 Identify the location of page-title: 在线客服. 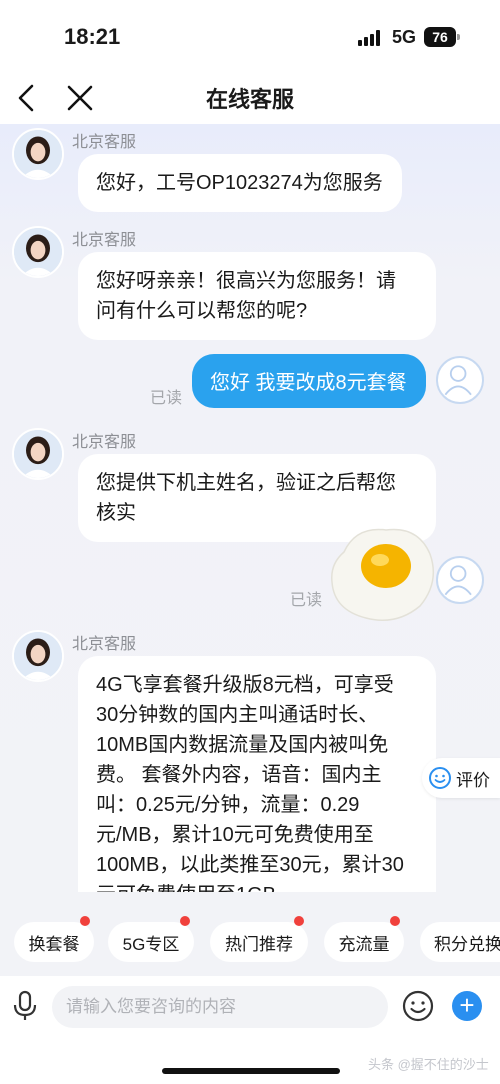
(249, 99).